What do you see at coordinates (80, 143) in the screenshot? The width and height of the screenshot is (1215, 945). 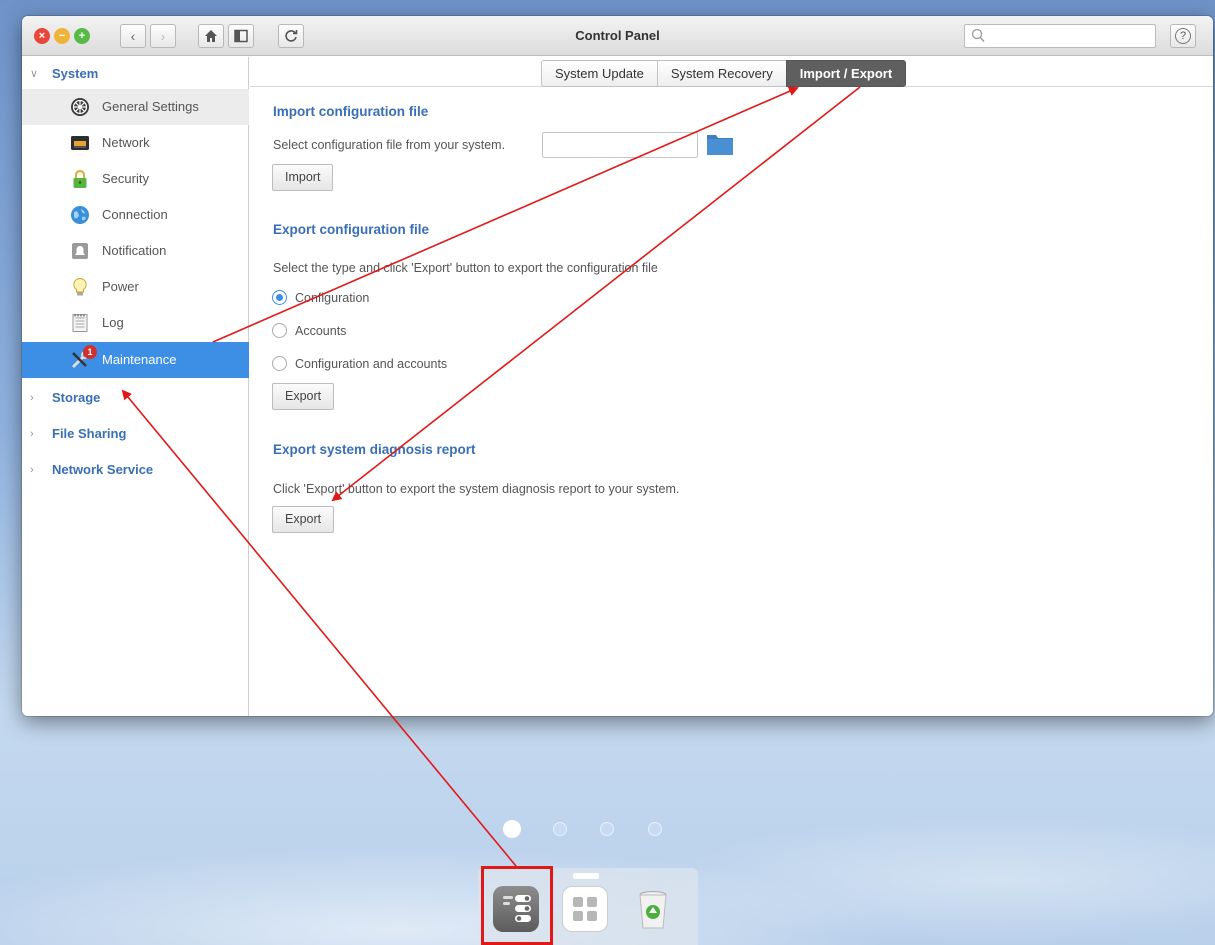 I see `network-icon` at bounding box center [80, 143].